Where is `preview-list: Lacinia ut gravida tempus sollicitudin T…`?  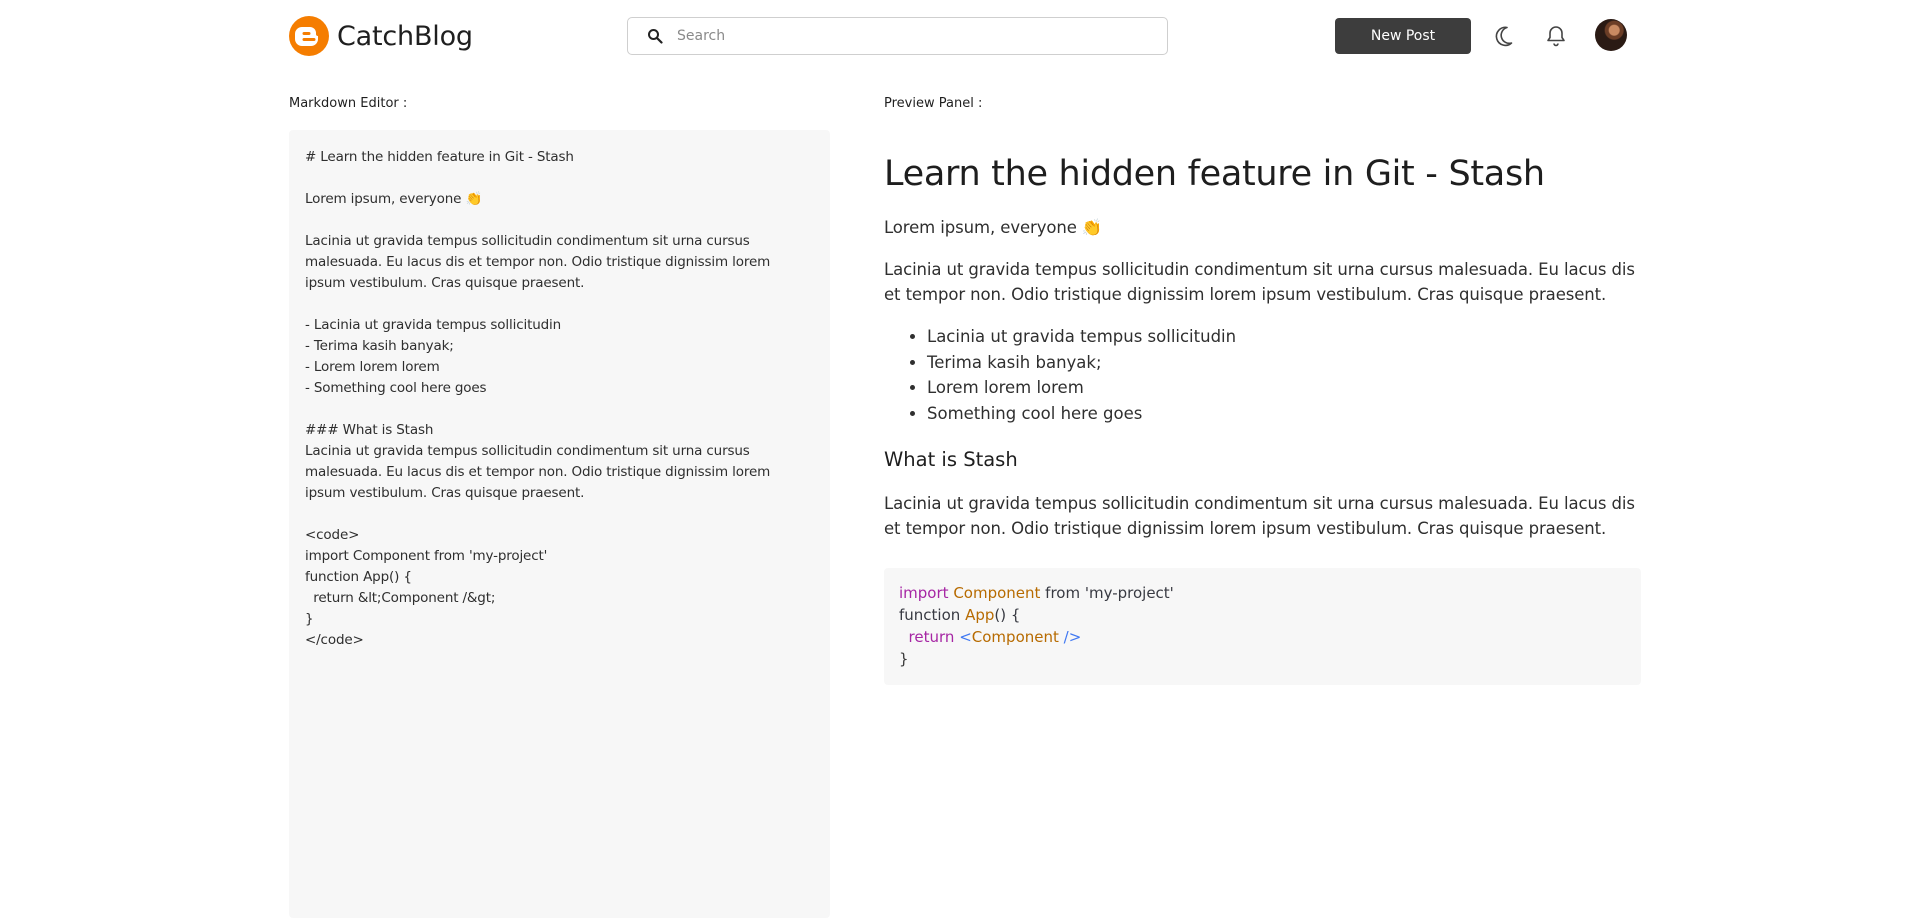
preview-list: Lacinia ut gravida tempus sollicitudin T… is located at coordinates (1262, 375).